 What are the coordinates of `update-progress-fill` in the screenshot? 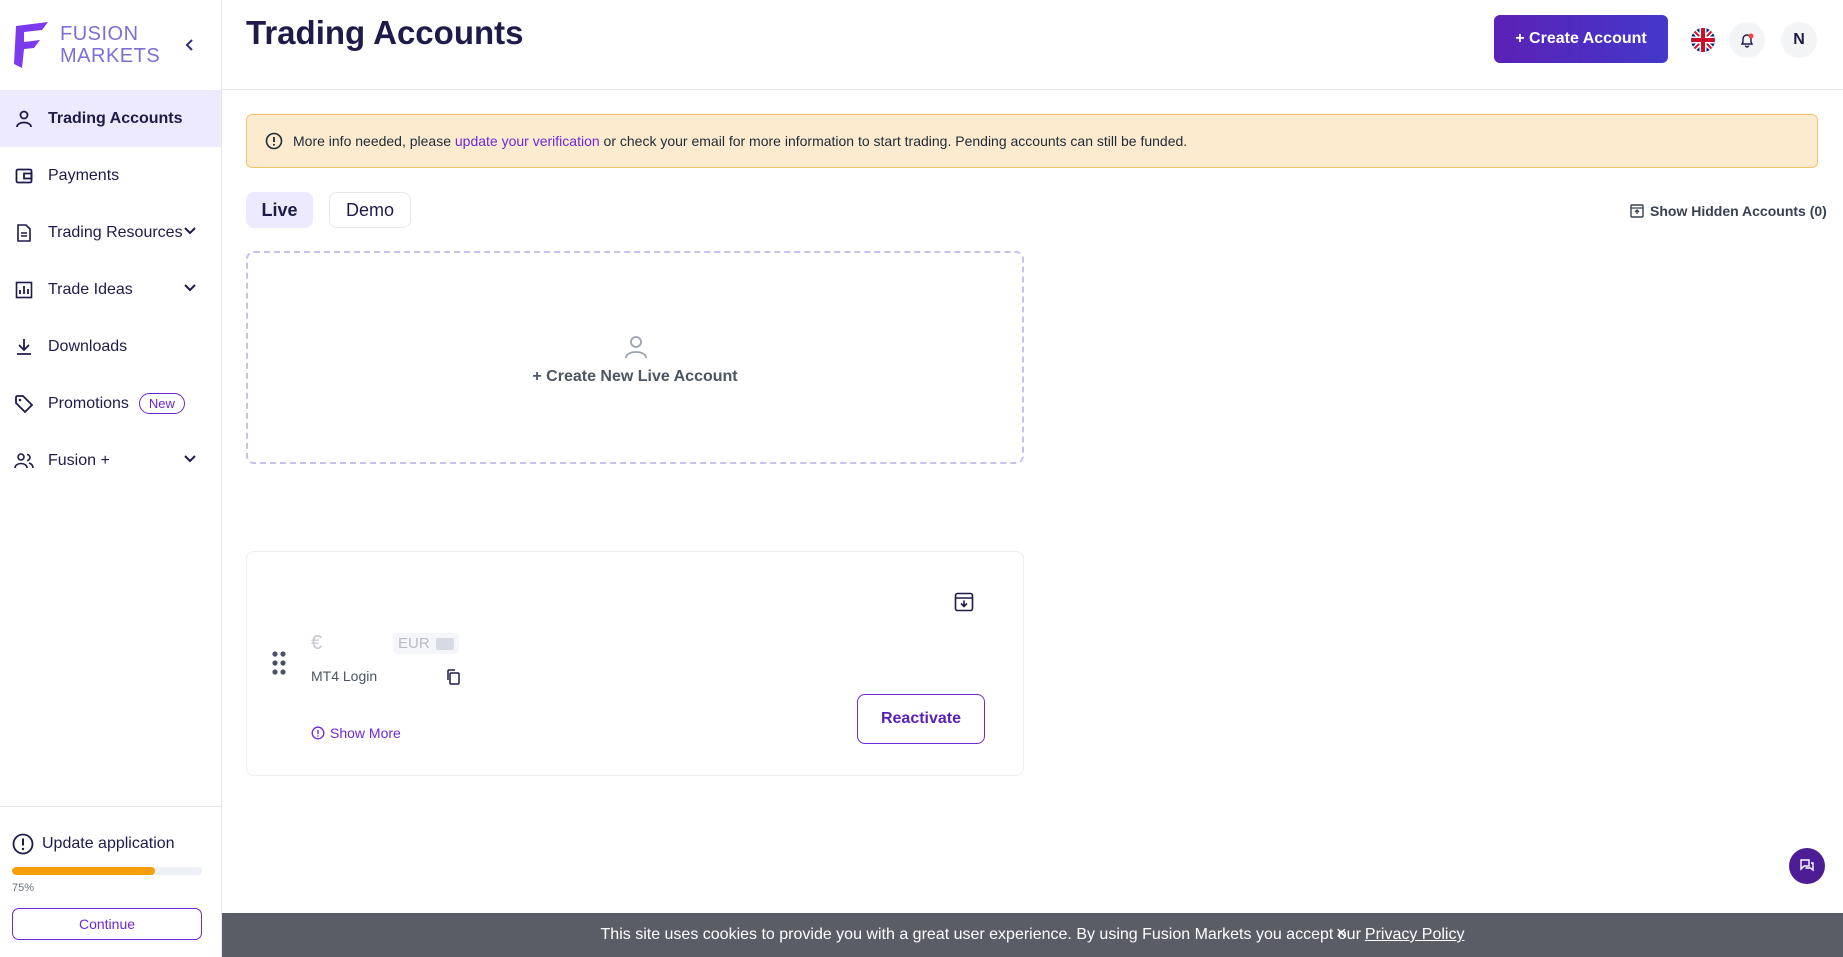 It's located at (83, 871).